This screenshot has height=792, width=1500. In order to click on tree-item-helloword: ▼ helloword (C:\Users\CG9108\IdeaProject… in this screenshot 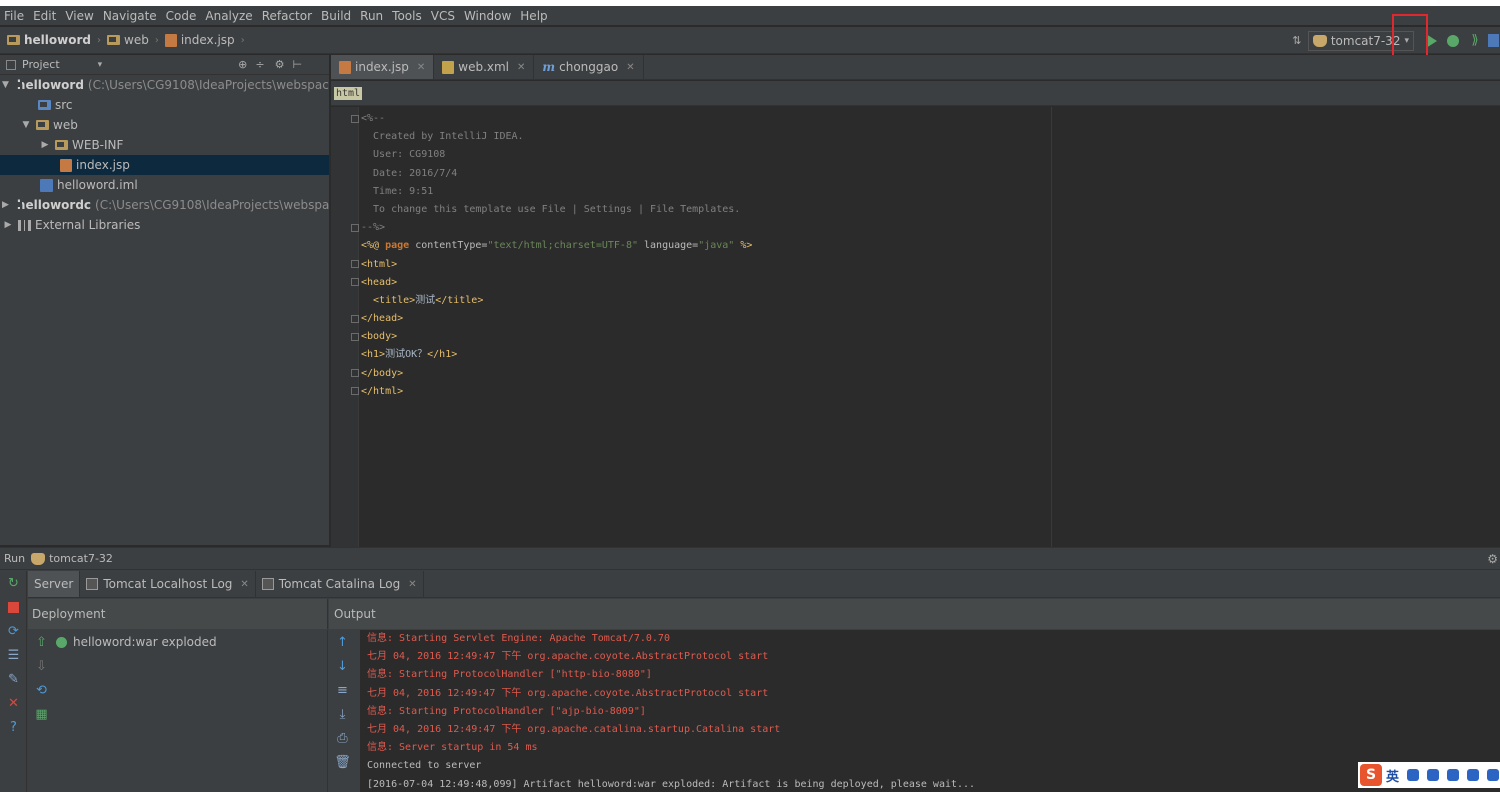, I will do `click(164, 85)`.